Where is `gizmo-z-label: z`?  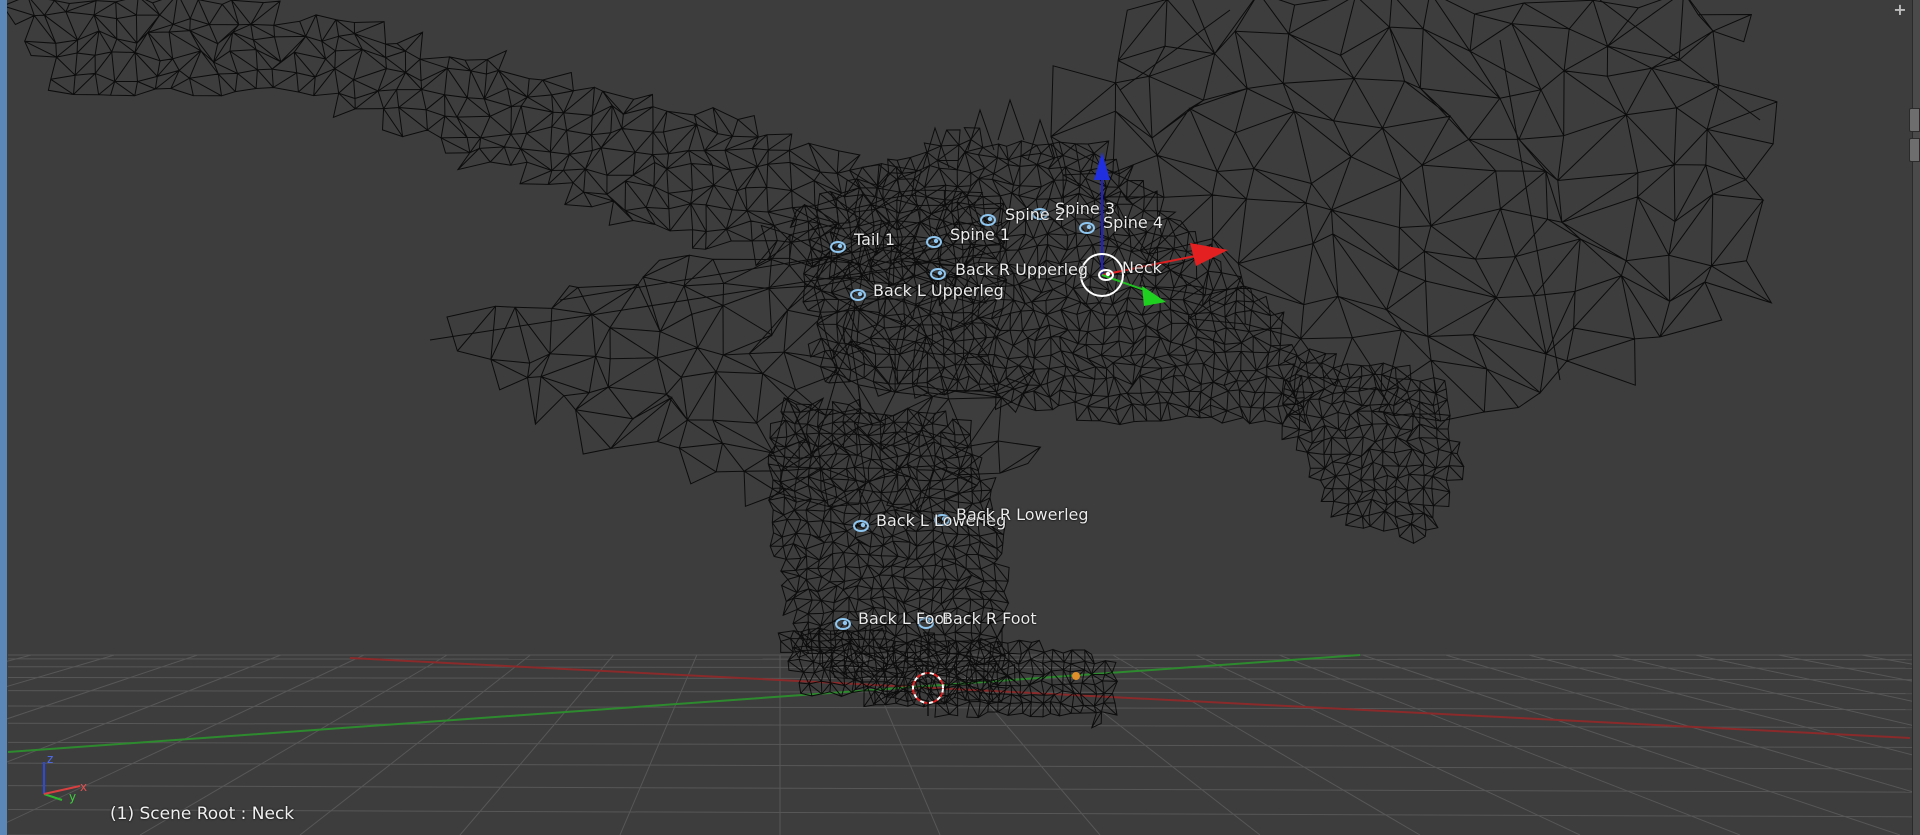
gizmo-z-label: z is located at coordinates (50, 759).